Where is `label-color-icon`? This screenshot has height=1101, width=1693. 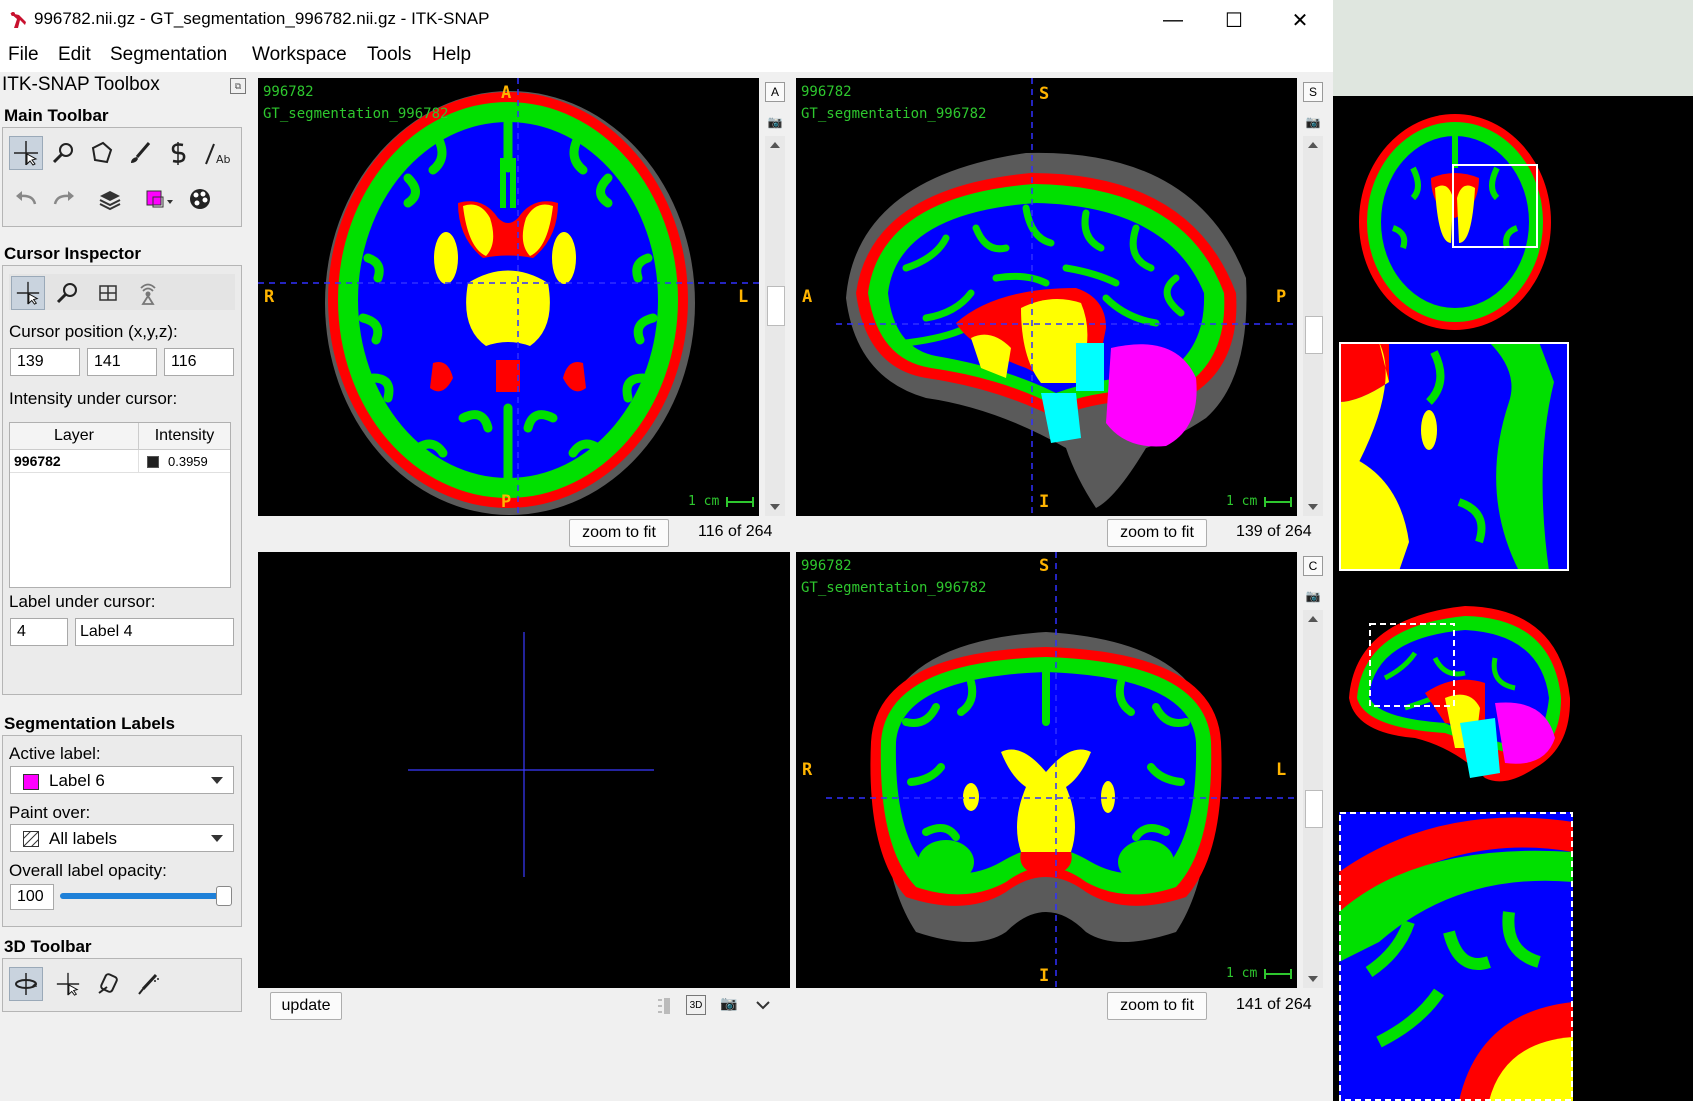 label-color-icon is located at coordinates (160, 199).